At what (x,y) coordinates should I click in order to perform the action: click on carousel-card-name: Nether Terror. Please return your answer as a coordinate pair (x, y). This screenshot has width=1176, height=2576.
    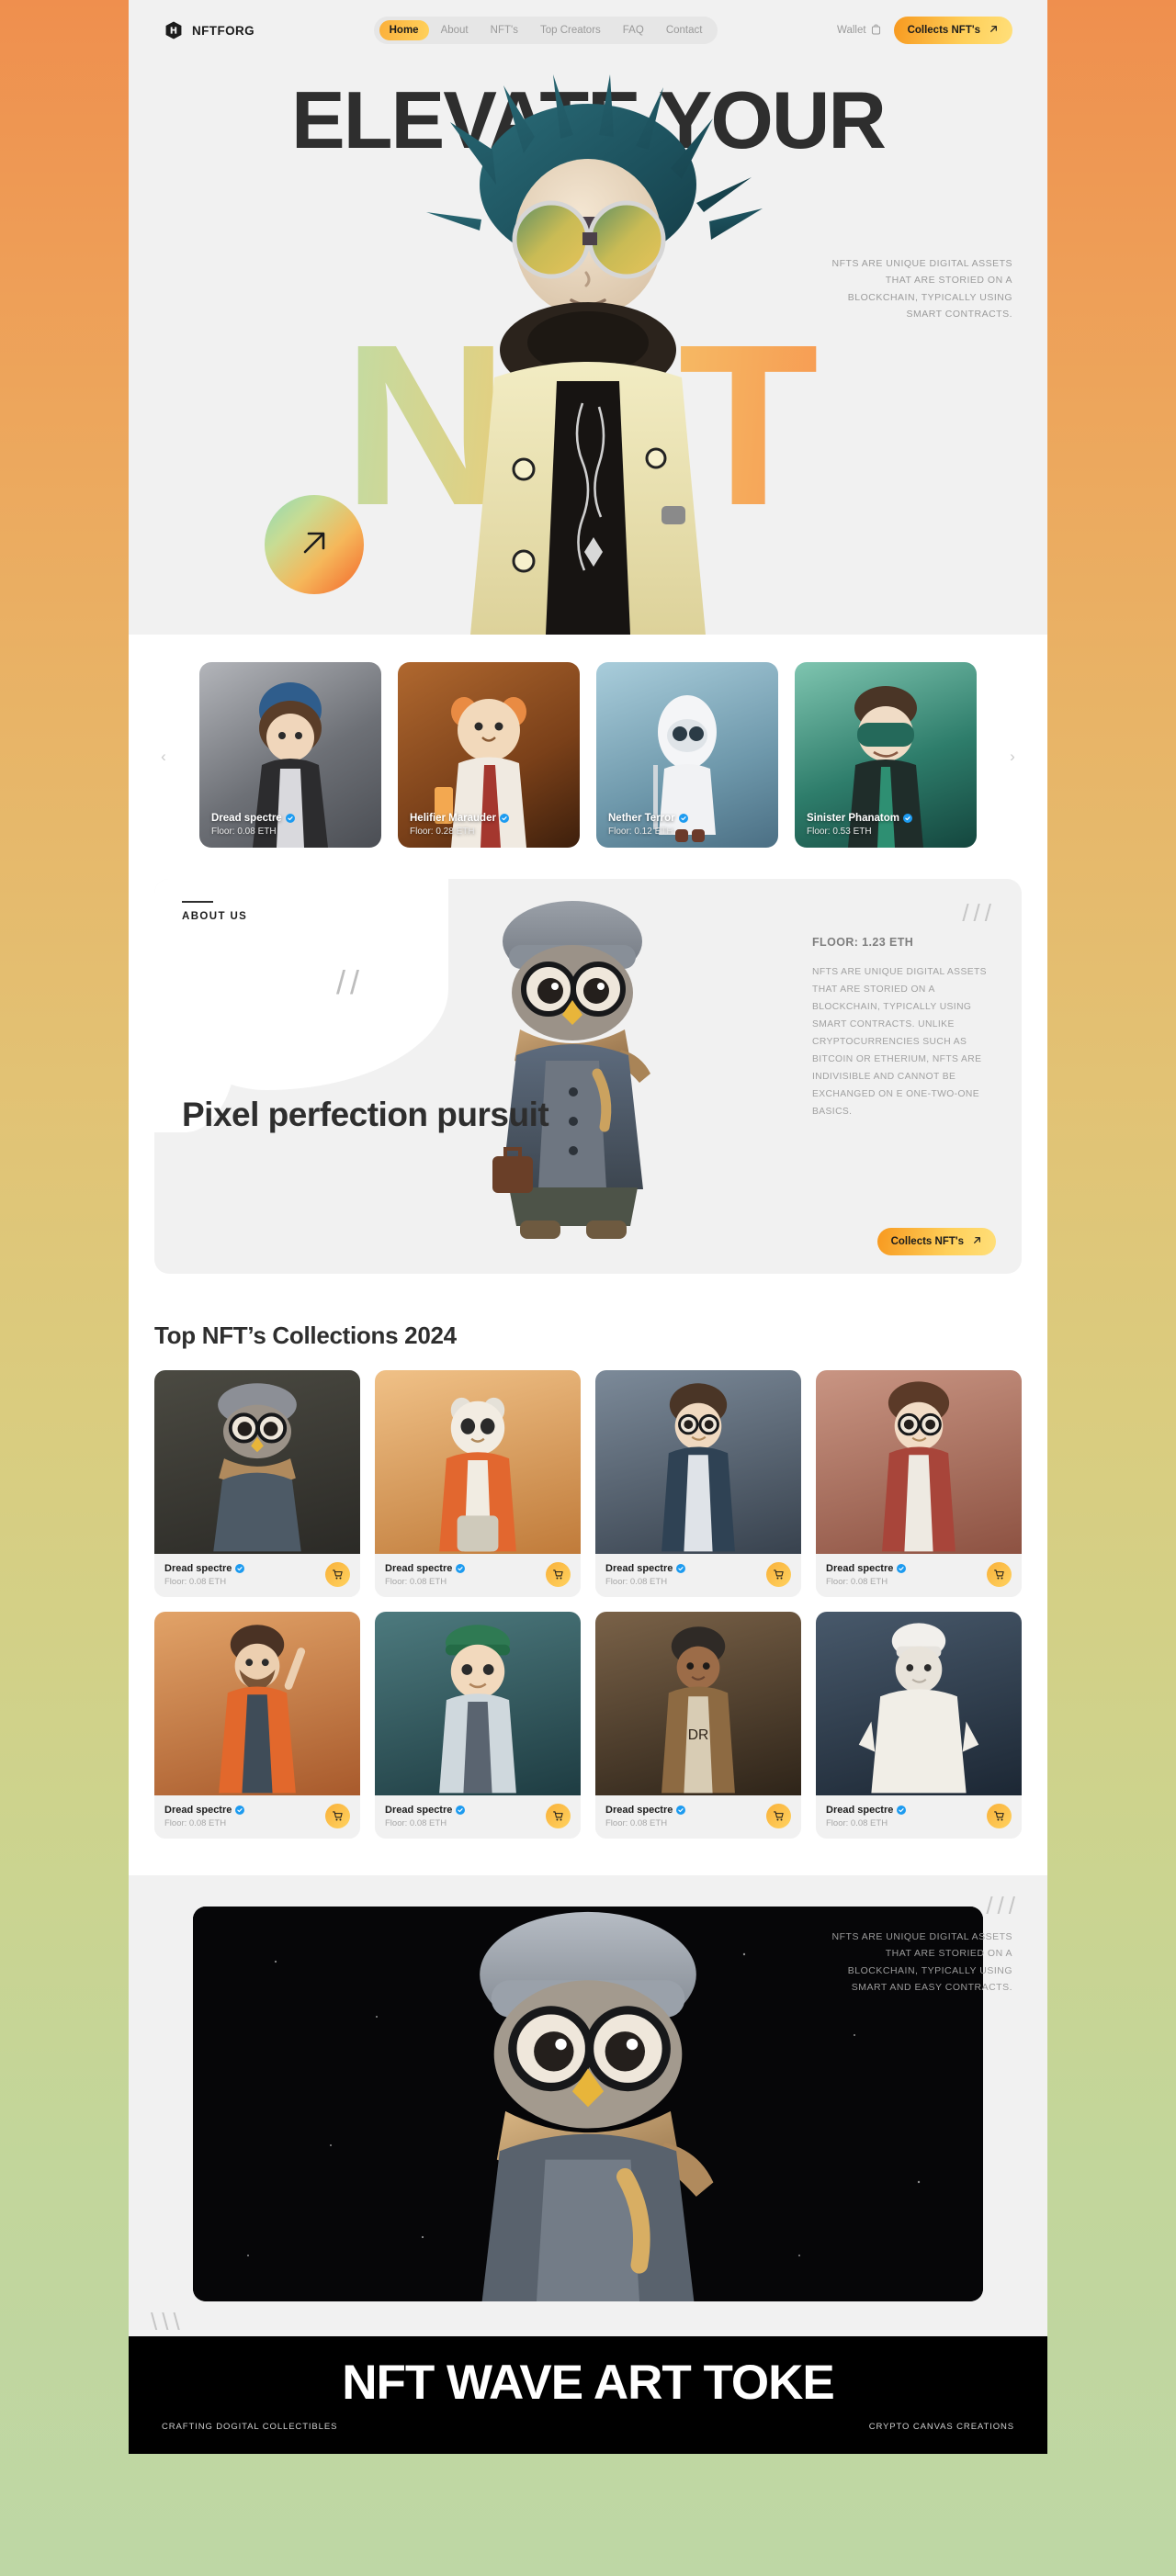
    Looking at the image, I should click on (688, 818).